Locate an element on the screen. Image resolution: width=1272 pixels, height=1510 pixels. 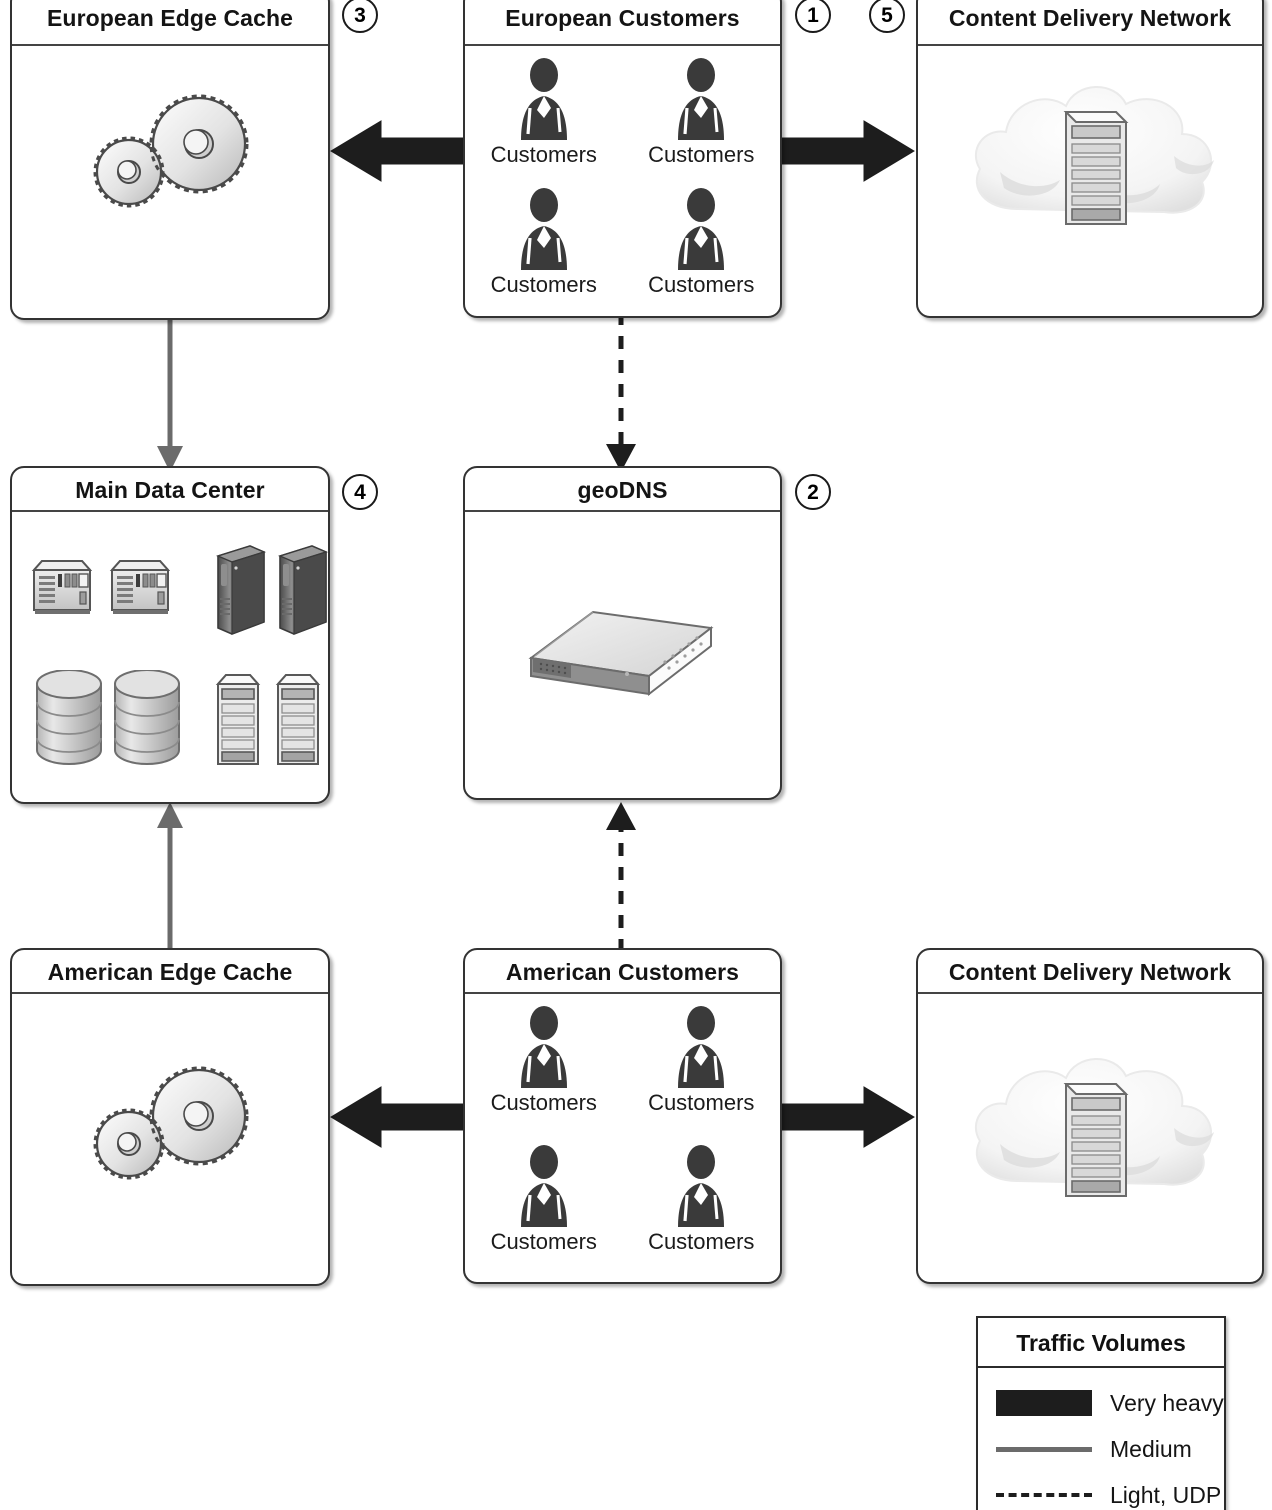
step-circle-3: 3 is located at coordinates (360, 16).